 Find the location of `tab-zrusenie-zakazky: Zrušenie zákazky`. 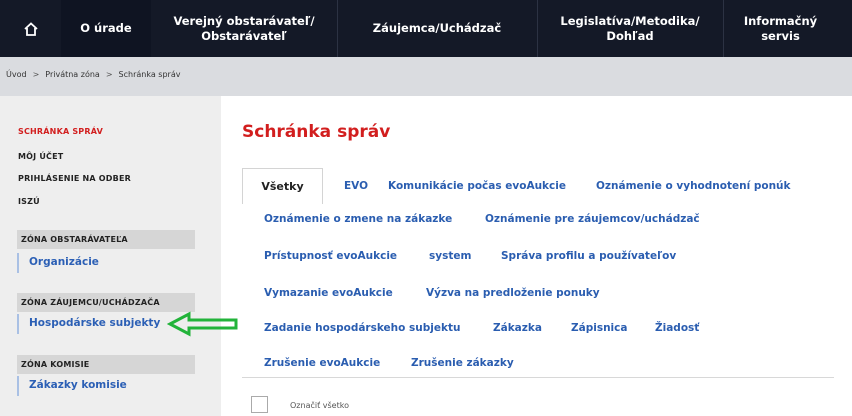

tab-zrusenie-zakazky: Zrušenie zákazky is located at coordinates (462, 363).